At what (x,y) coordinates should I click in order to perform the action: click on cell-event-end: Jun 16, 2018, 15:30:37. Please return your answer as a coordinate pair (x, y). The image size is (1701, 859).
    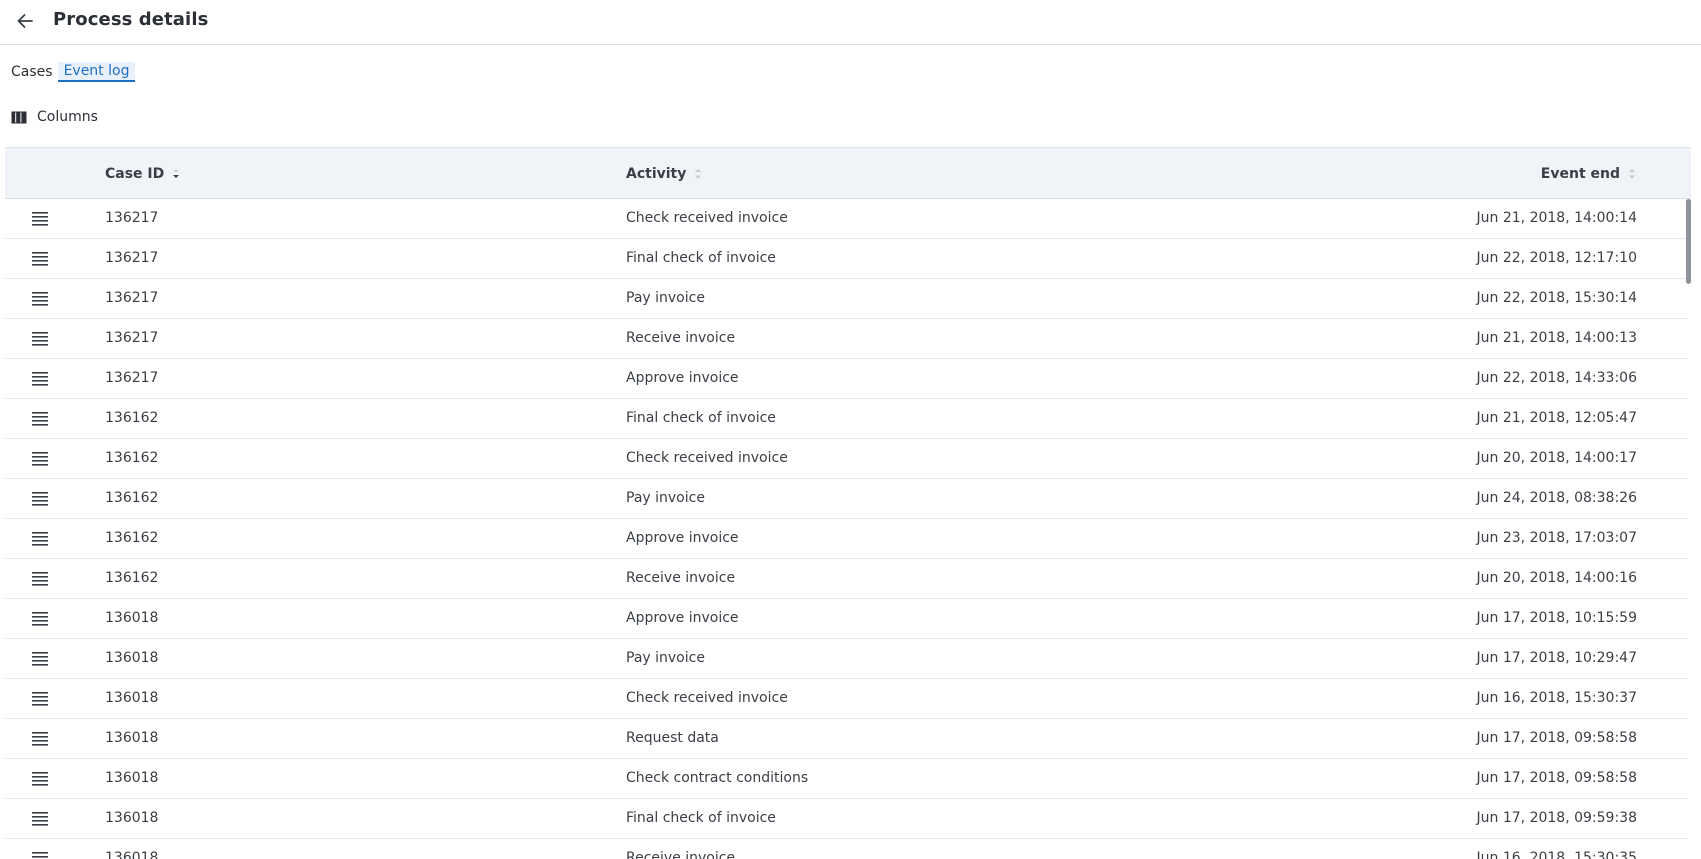
    Looking at the image, I should click on (1556, 698).